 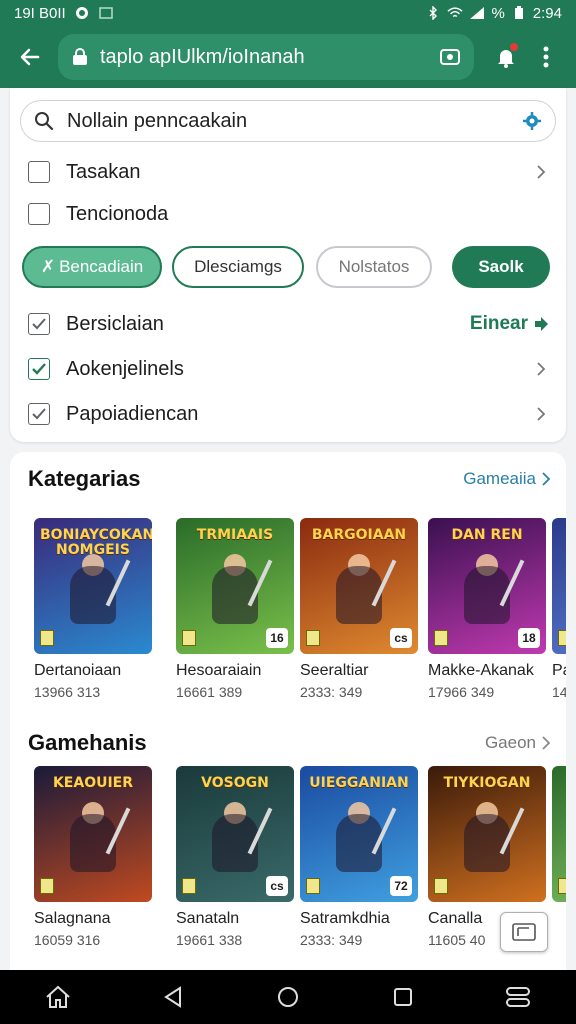 What do you see at coordinates (487, 535) in the screenshot?
I see `game-cover-title: DAN REN` at bounding box center [487, 535].